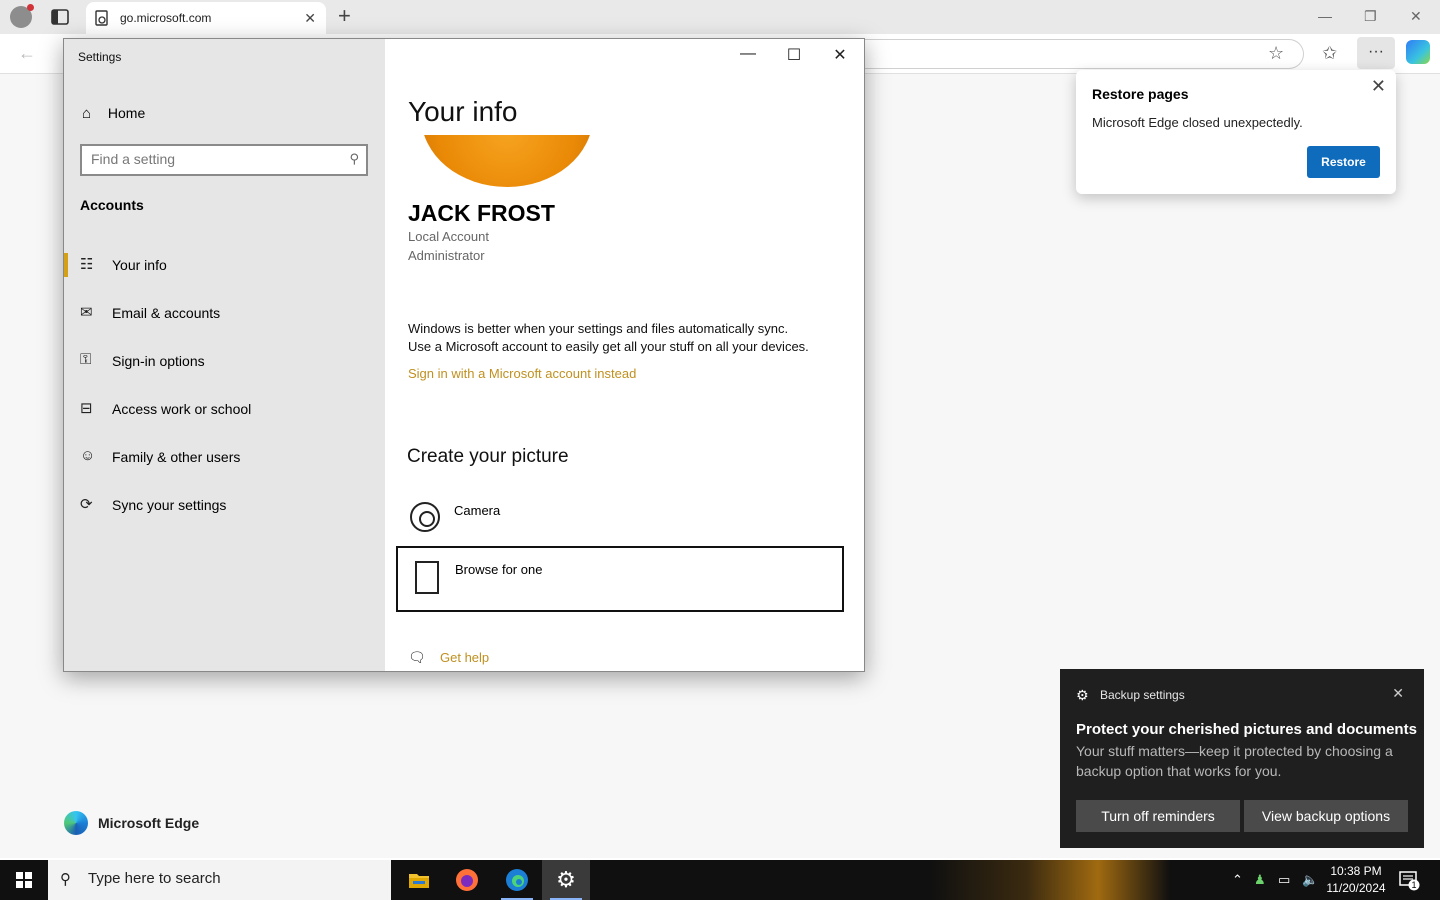  I want to click on help-chat-icon: 🗨, so click(417, 657).